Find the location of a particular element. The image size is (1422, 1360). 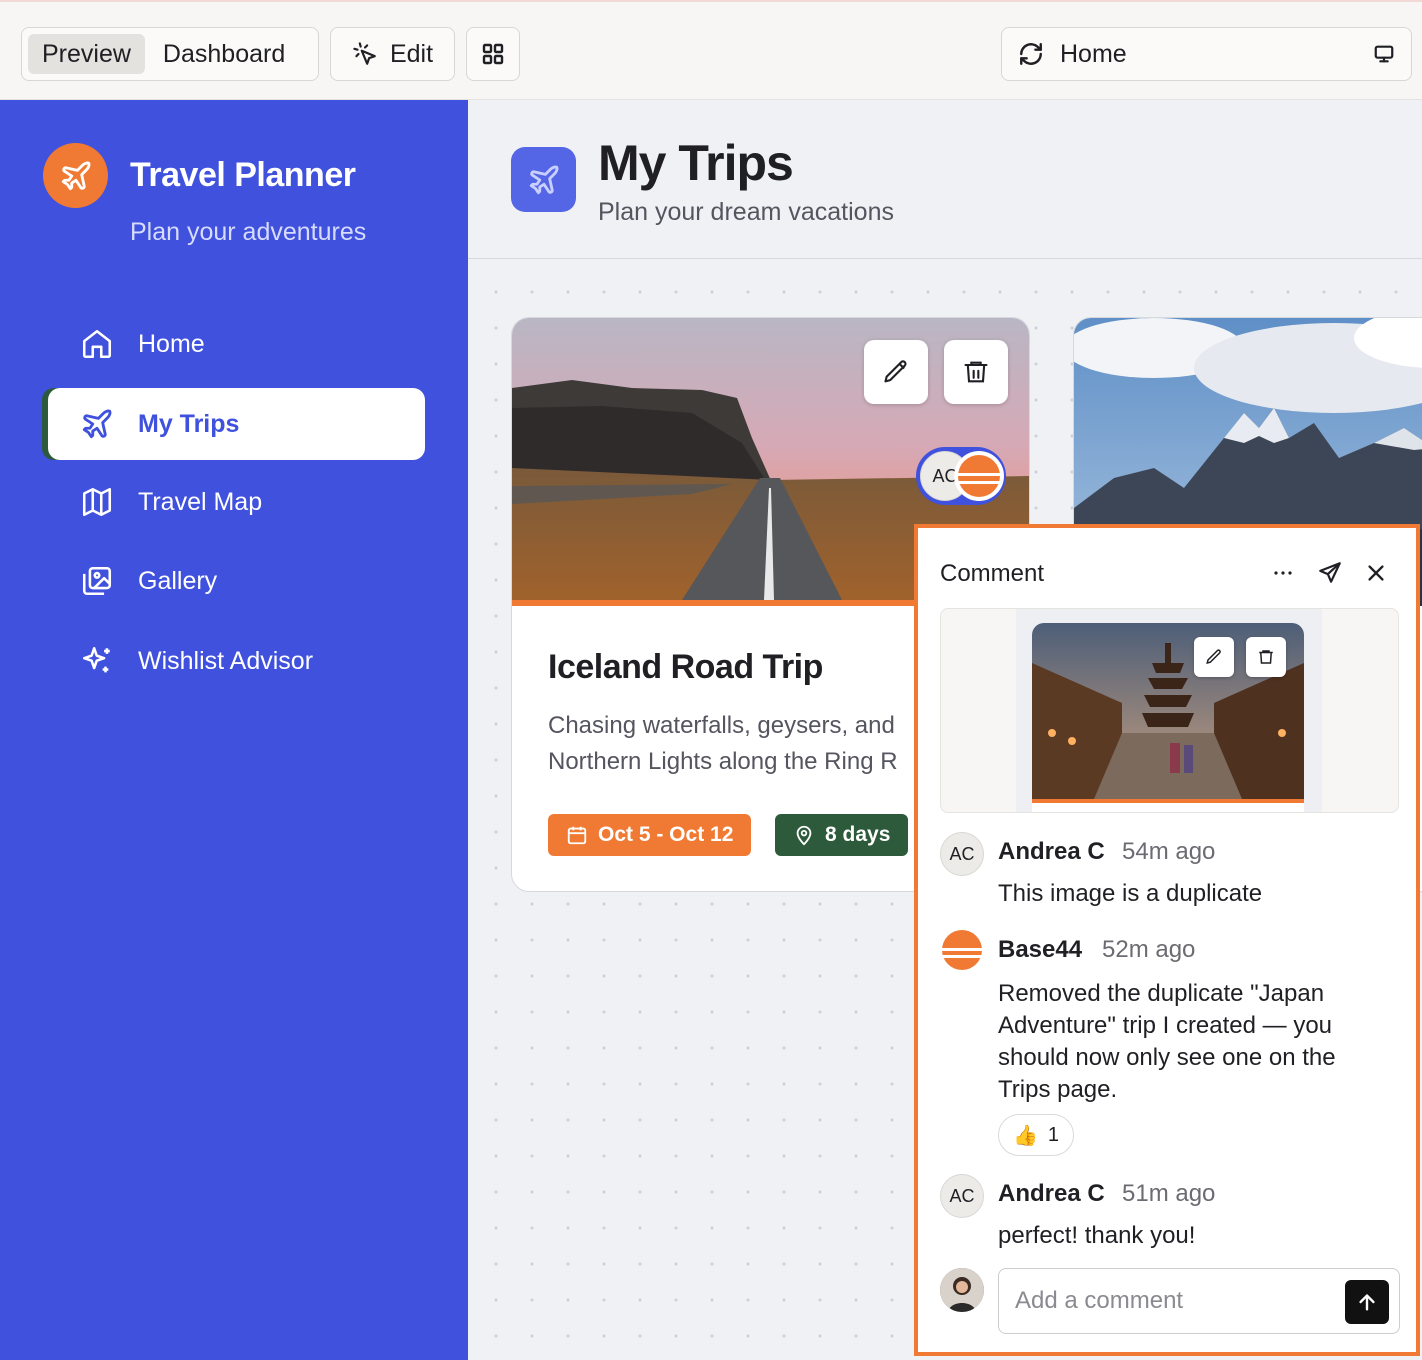

gallery-icon is located at coordinates (97, 581).